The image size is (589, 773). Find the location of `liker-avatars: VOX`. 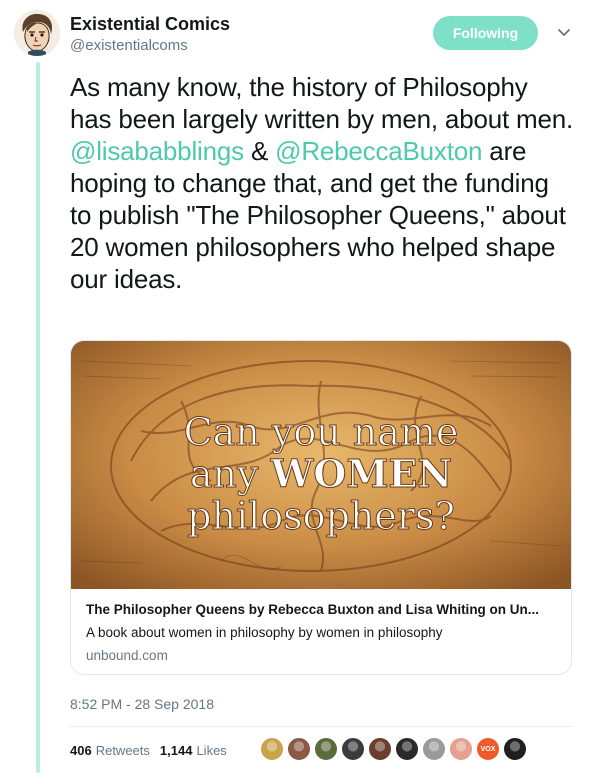

liker-avatars: VOX is located at coordinates (395, 749).